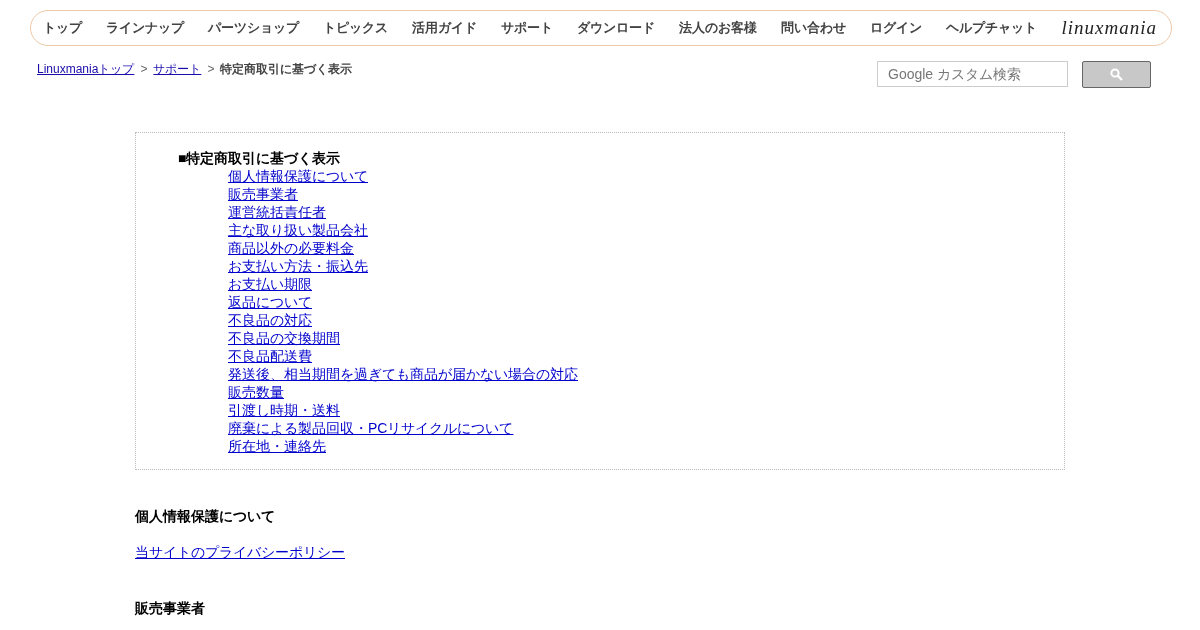 Image resolution: width=1200 pixels, height=630 pixels. I want to click on toc-link: 不良品の対応, so click(270, 320).